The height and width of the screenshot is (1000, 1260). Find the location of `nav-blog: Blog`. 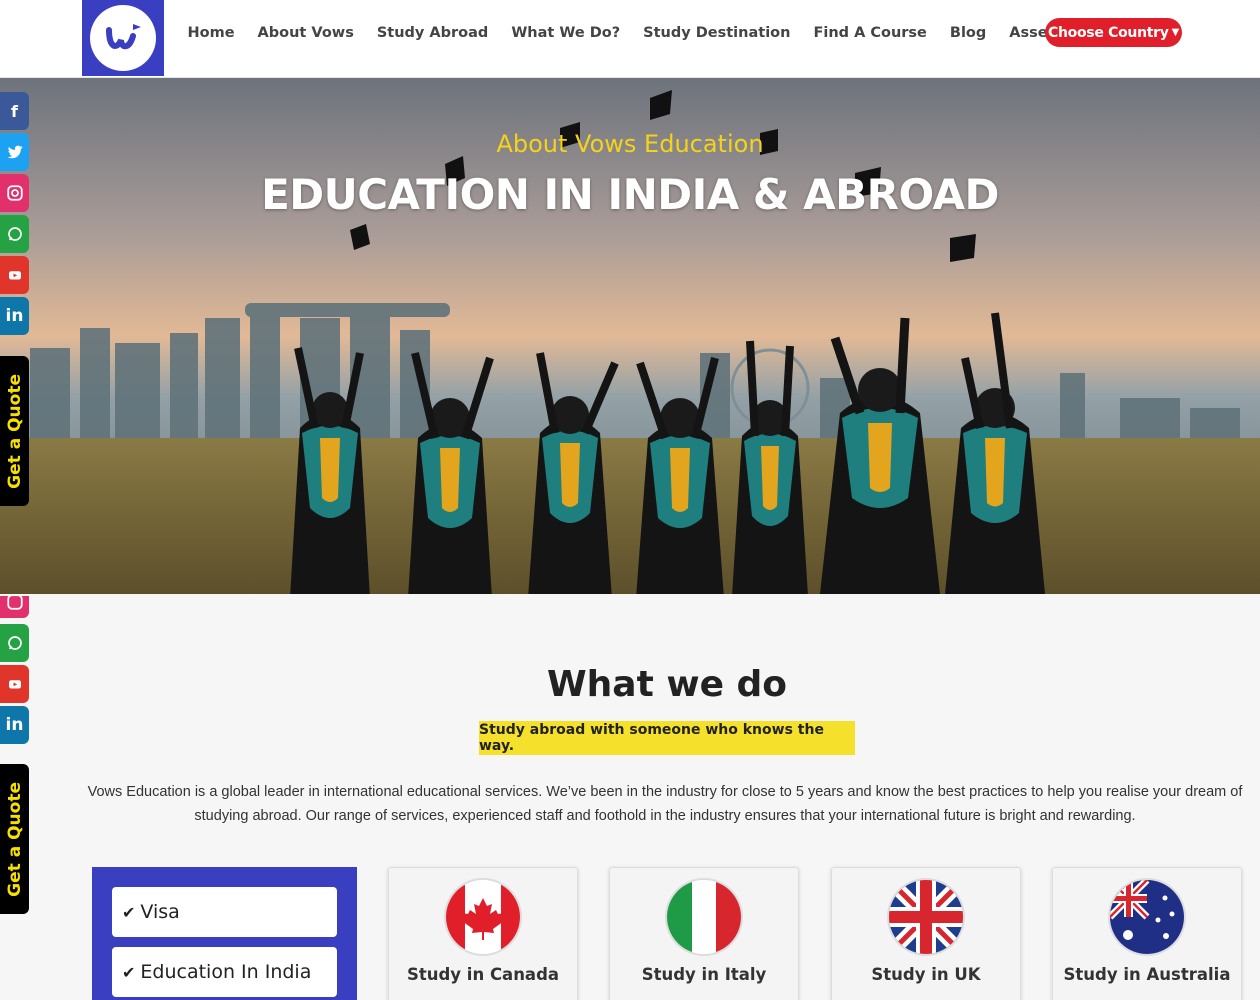

nav-blog: Blog is located at coordinates (968, 33).